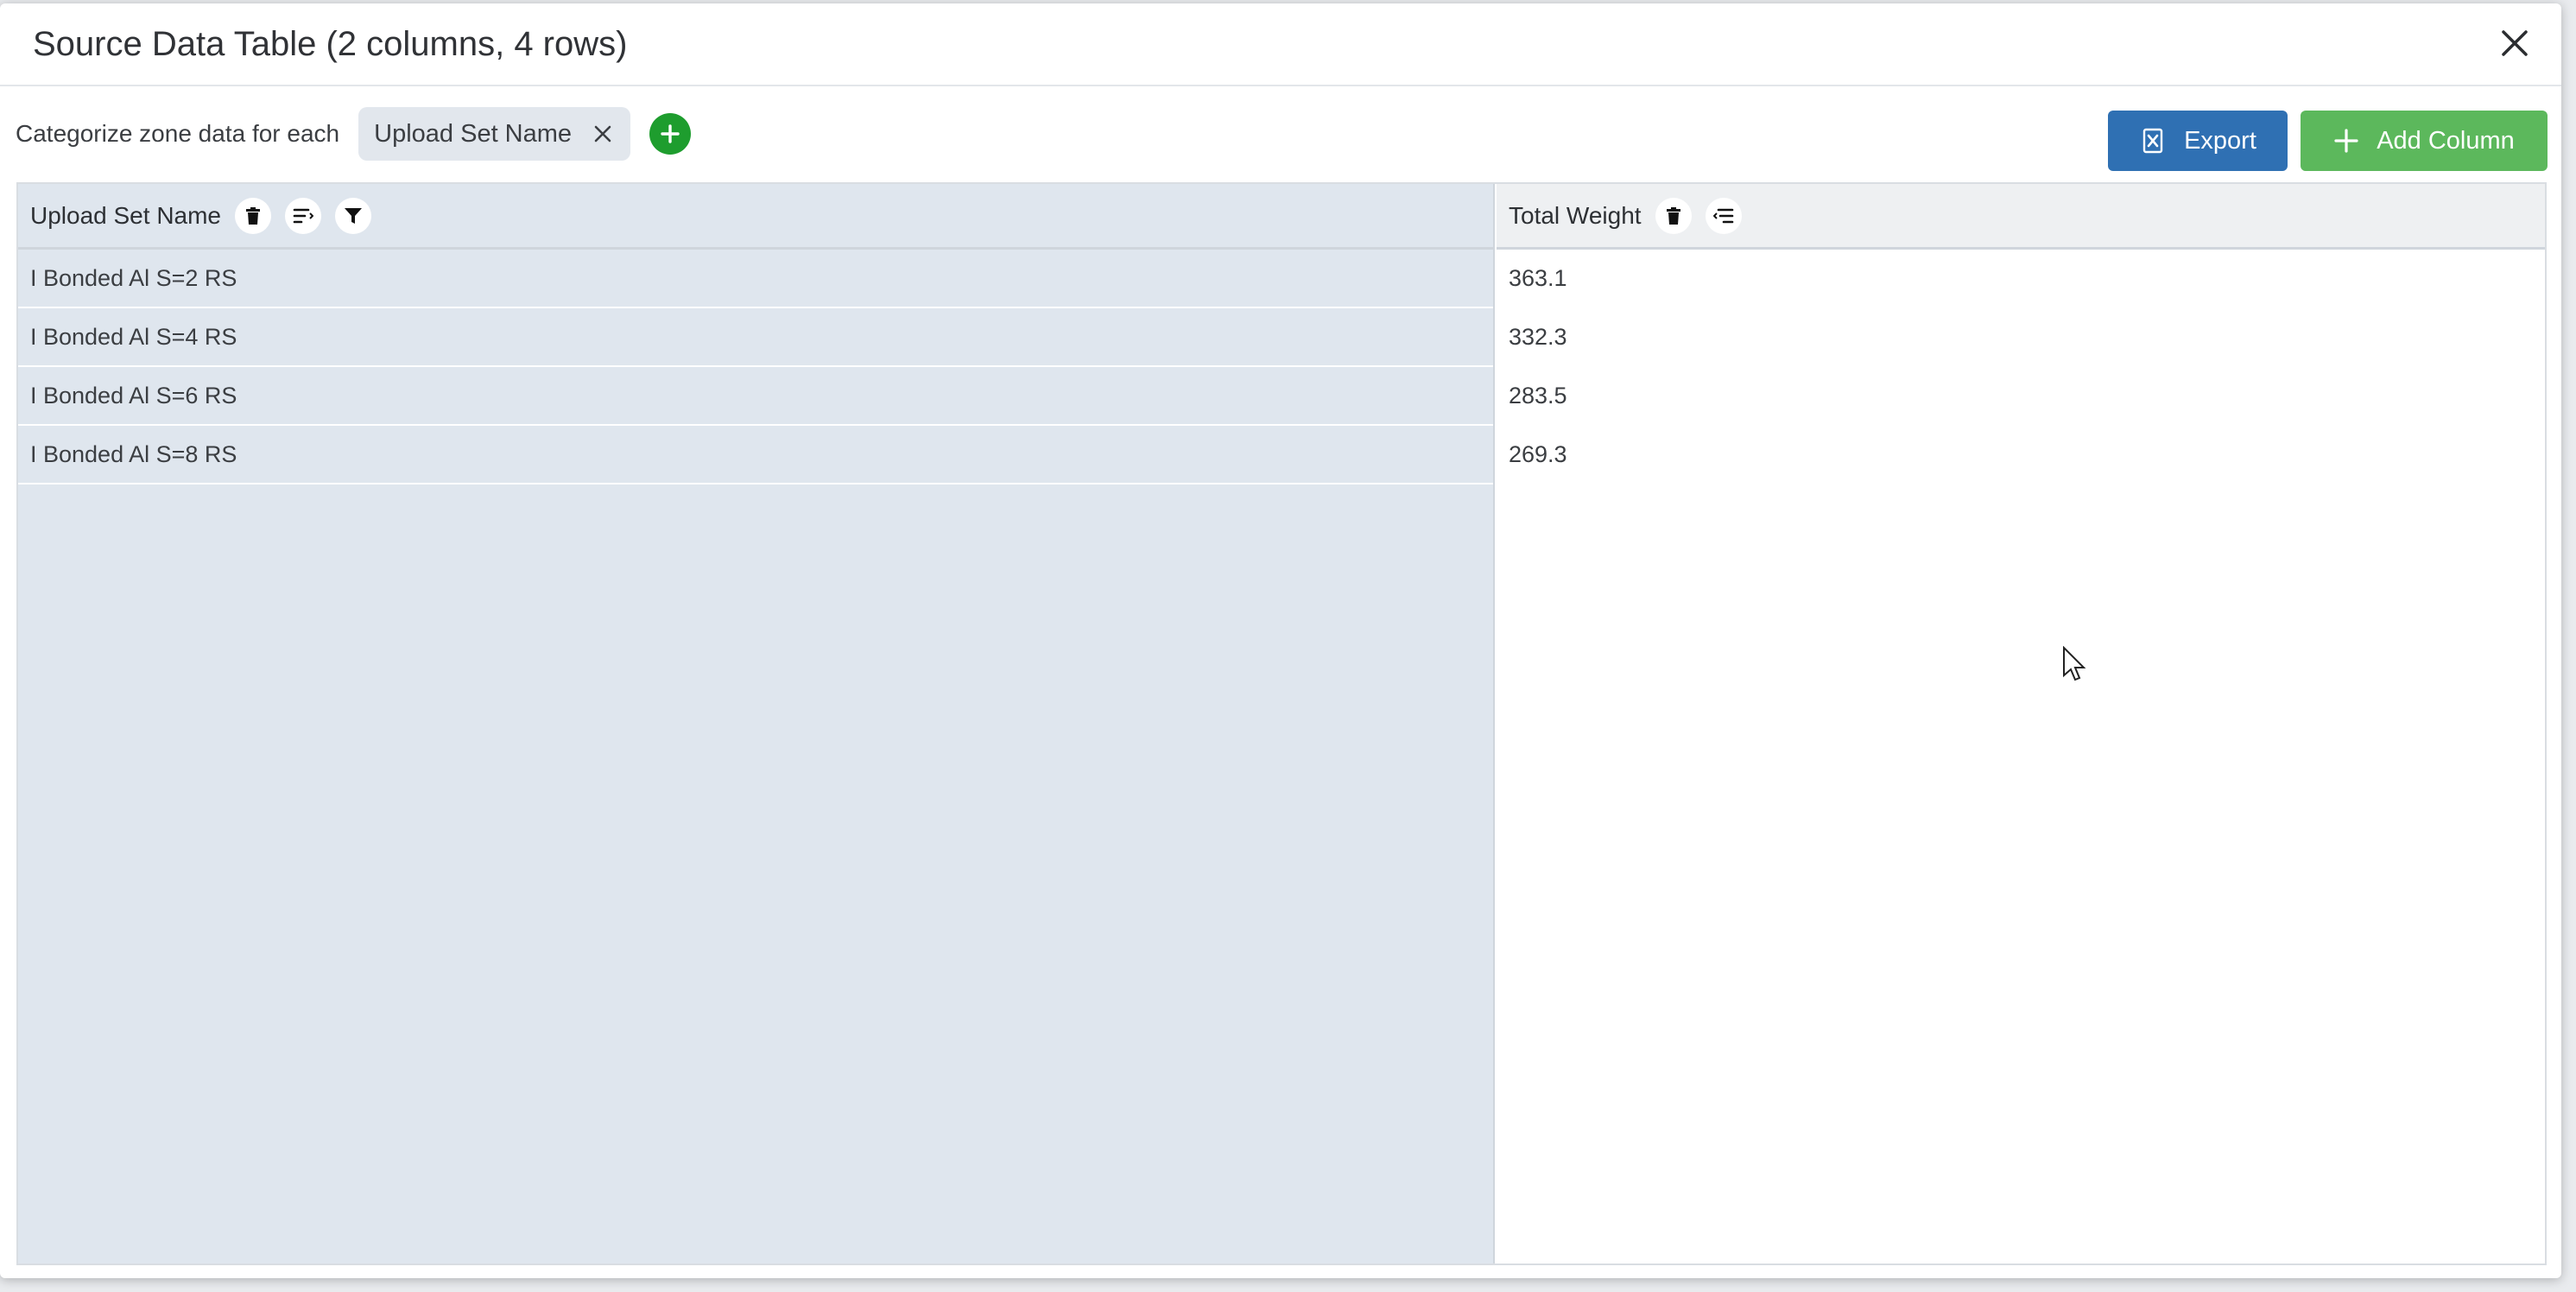 The image size is (2576, 1292). I want to click on table-cell-name: I Bonded Al S=2 RS, so click(755, 279).